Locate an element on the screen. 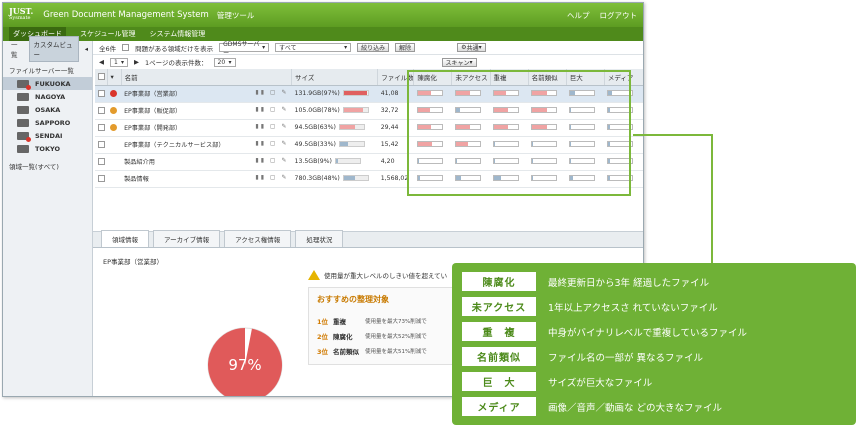 This screenshot has height=429, width=860. collapse-icon: ◂ is located at coordinates (86, 49).